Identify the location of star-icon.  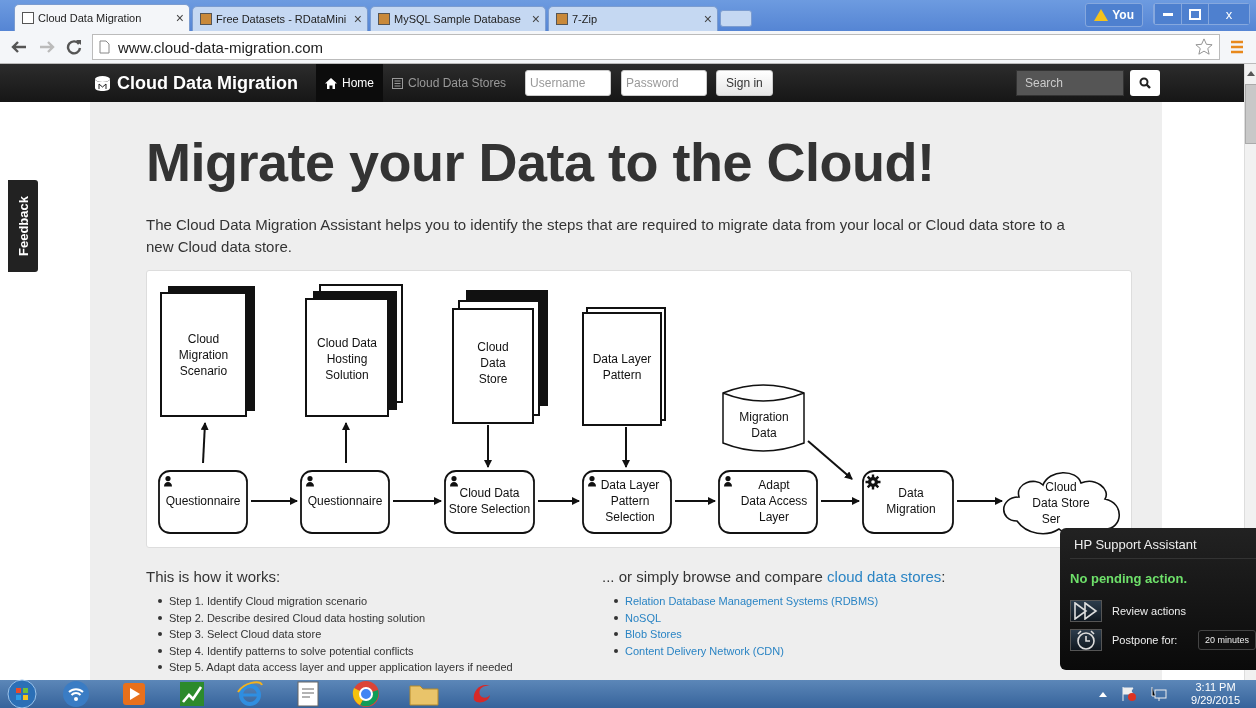
(1204, 47).